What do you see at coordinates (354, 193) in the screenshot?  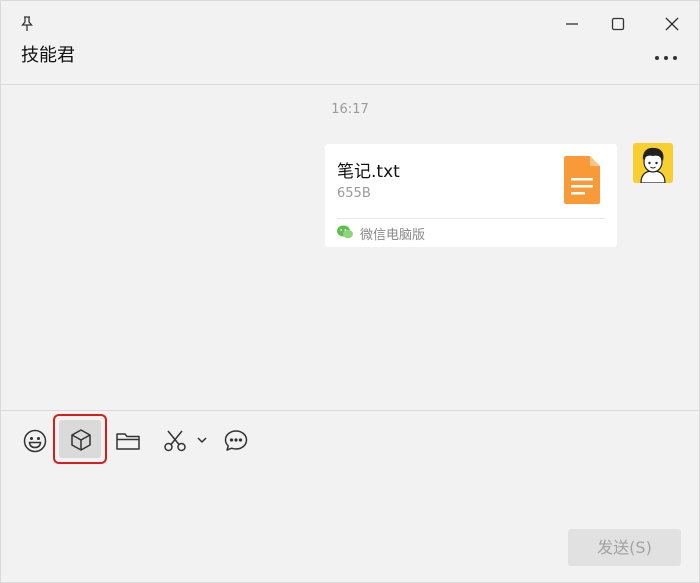 I see `file-size: 655B` at bounding box center [354, 193].